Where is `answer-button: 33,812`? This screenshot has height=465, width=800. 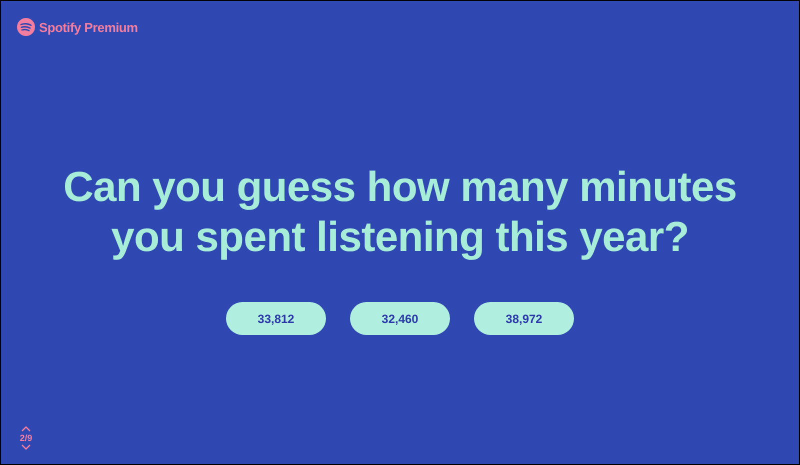
answer-button: 33,812 is located at coordinates (276, 318).